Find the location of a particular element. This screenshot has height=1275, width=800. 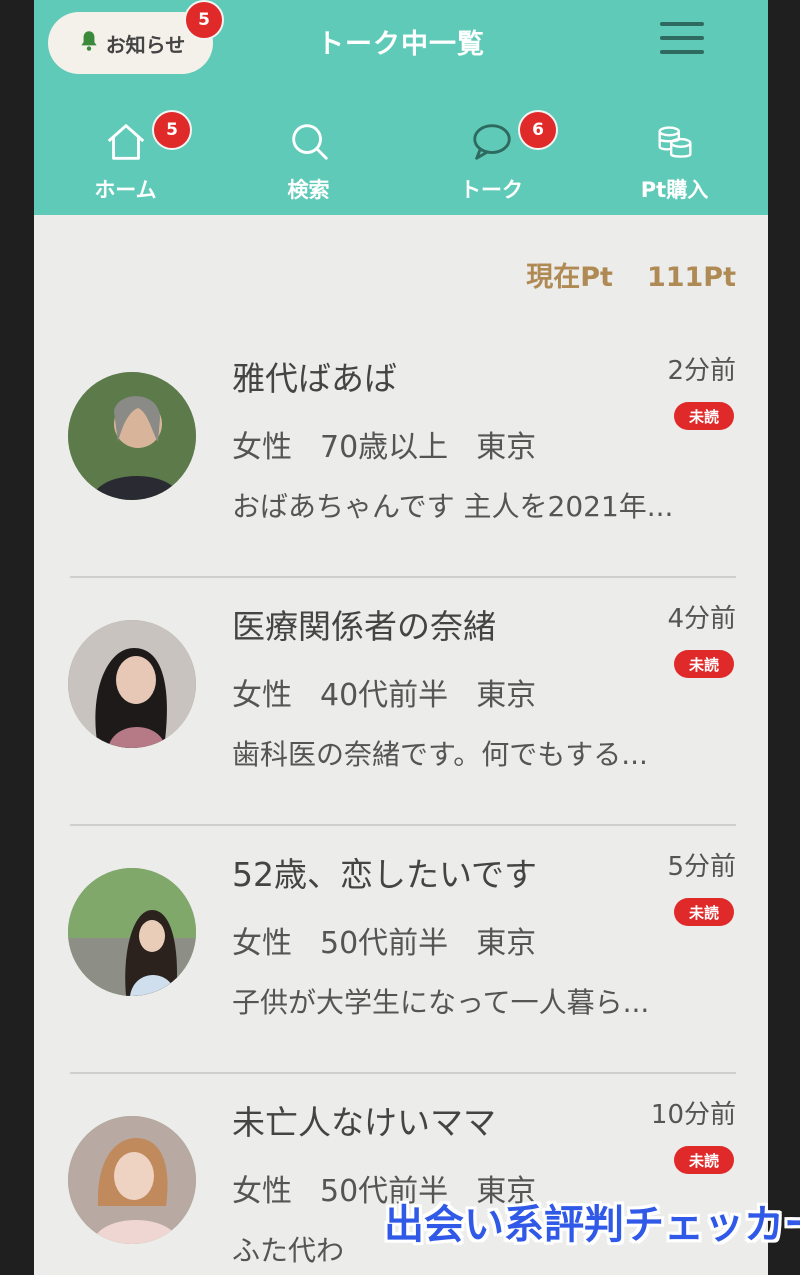

home-badge: 5 is located at coordinates (172, 130).